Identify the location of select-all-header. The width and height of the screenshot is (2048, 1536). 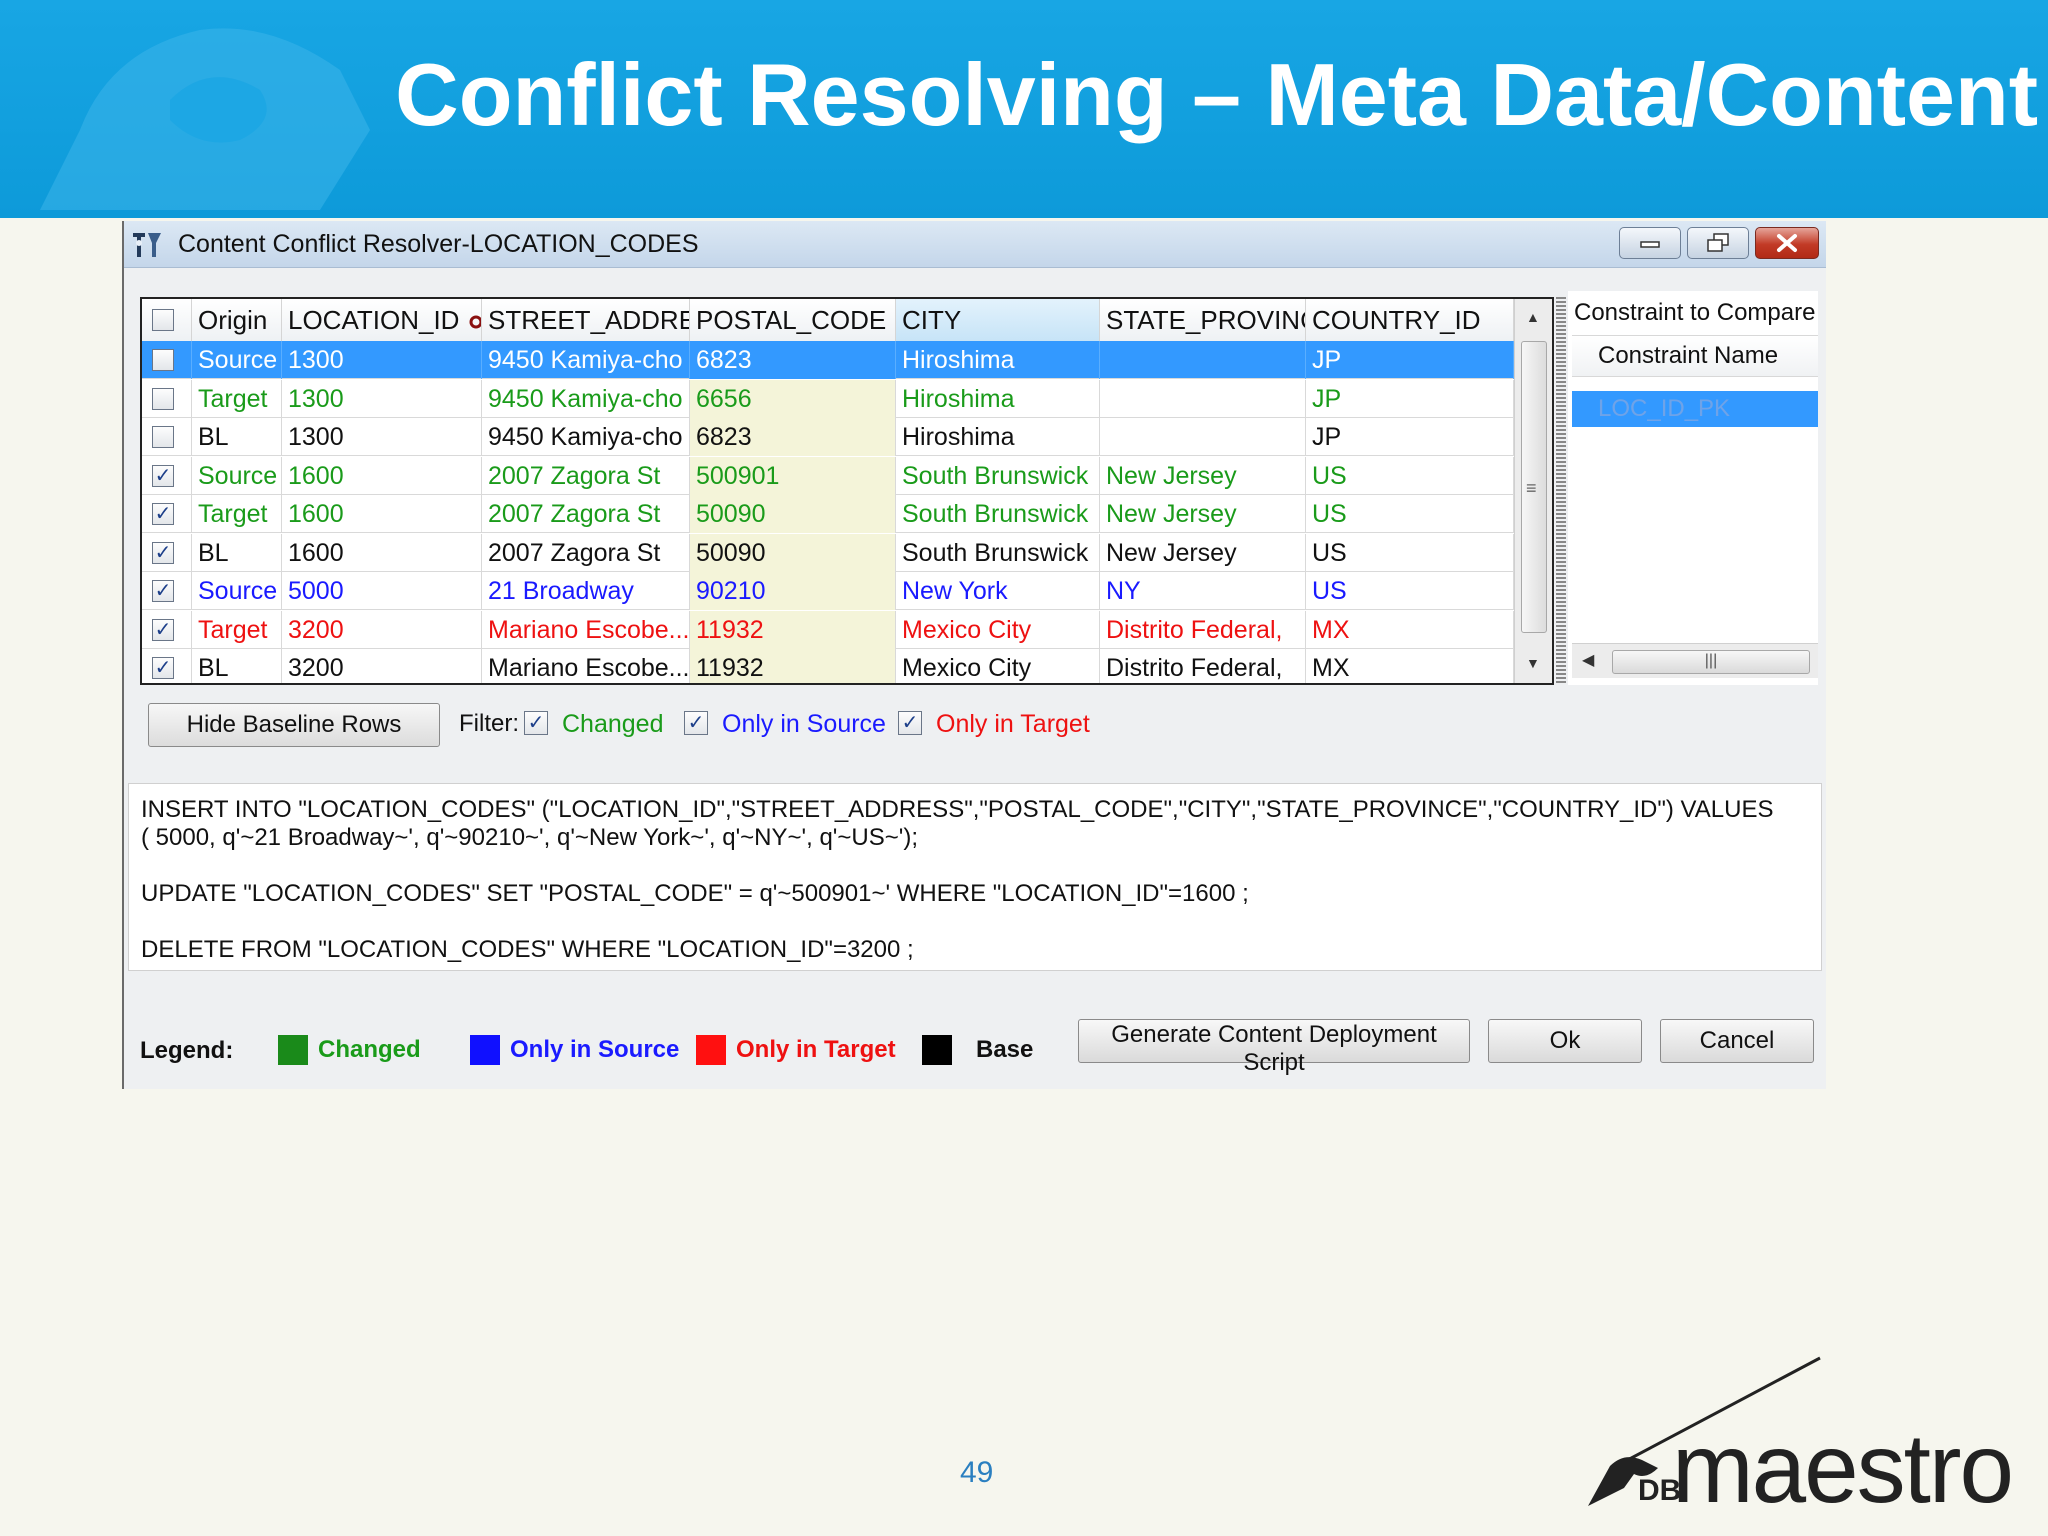
(167, 320).